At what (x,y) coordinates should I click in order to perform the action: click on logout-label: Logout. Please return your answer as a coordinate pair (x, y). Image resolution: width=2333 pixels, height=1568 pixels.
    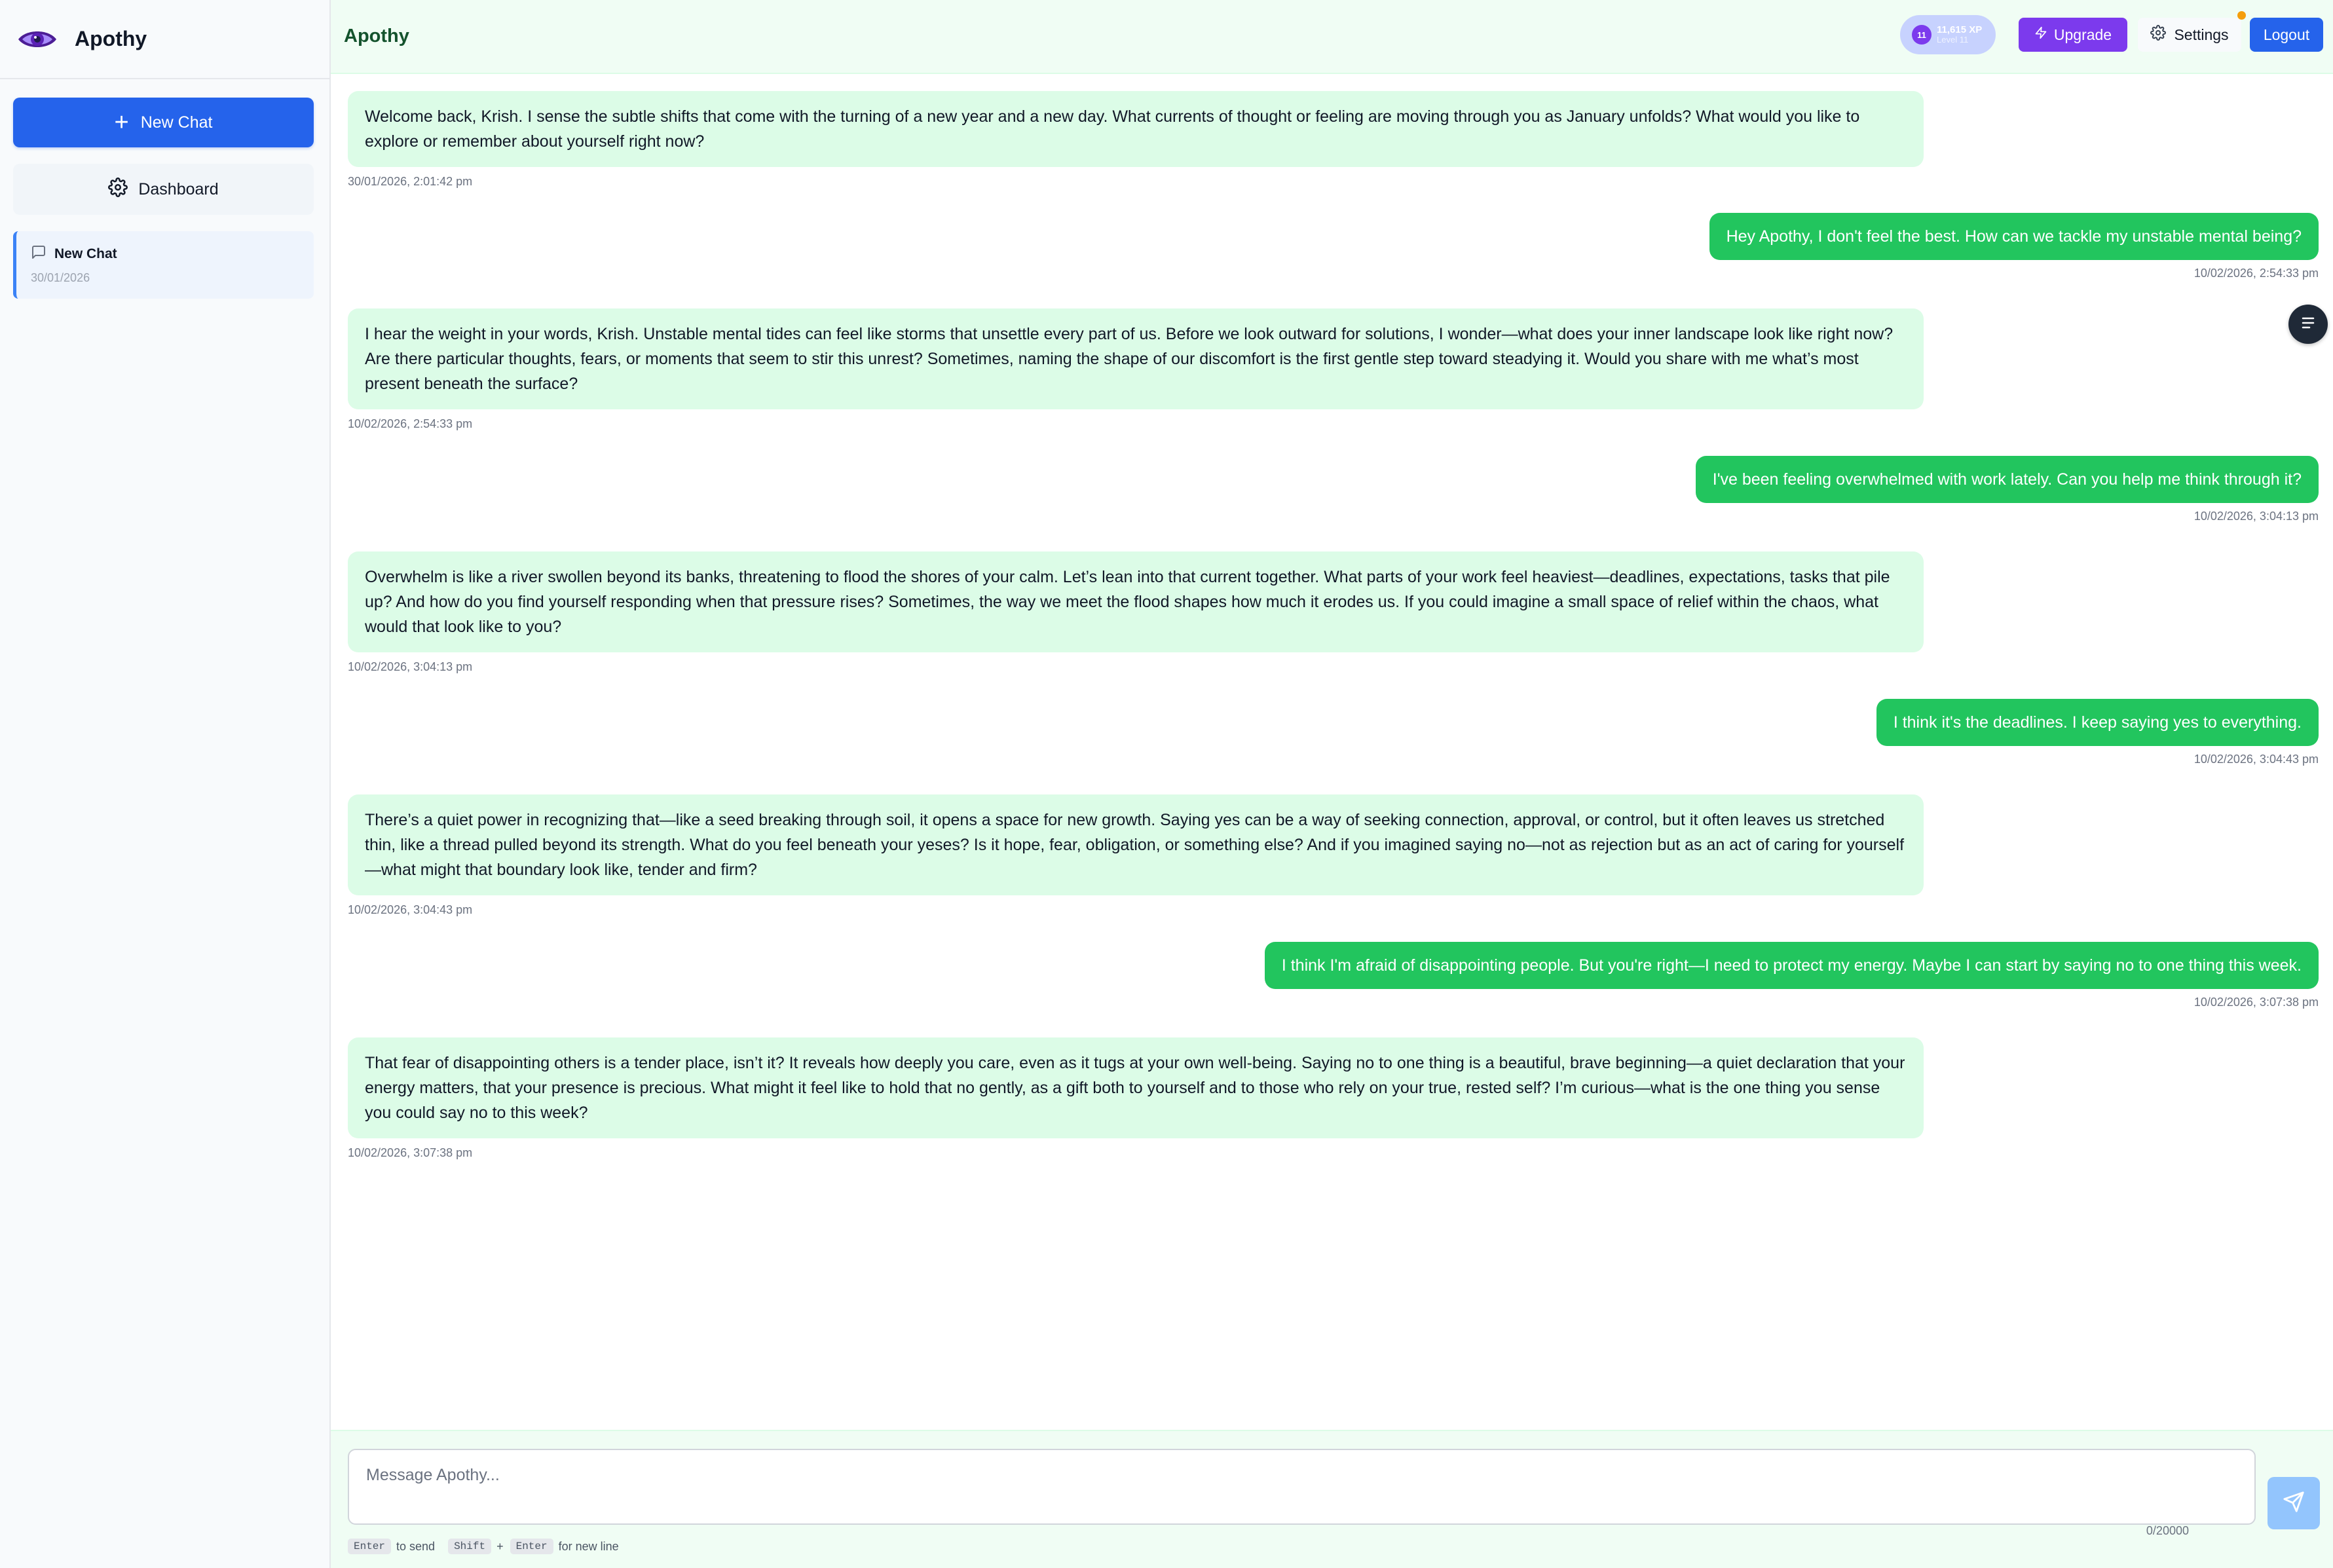
    Looking at the image, I should click on (2286, 34).